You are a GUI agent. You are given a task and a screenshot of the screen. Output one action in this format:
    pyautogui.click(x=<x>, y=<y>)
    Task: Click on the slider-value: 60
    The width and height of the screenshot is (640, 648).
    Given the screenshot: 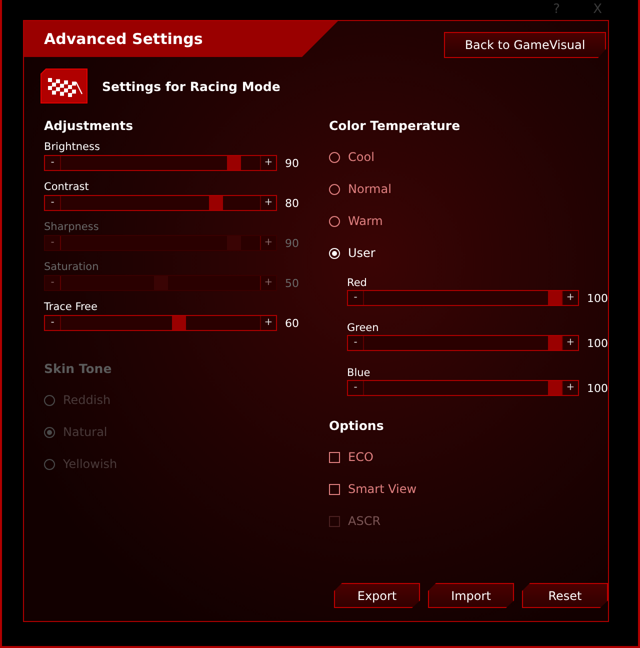 What is the action you would take?
    pyautogui.click(x=292, y=323)
    